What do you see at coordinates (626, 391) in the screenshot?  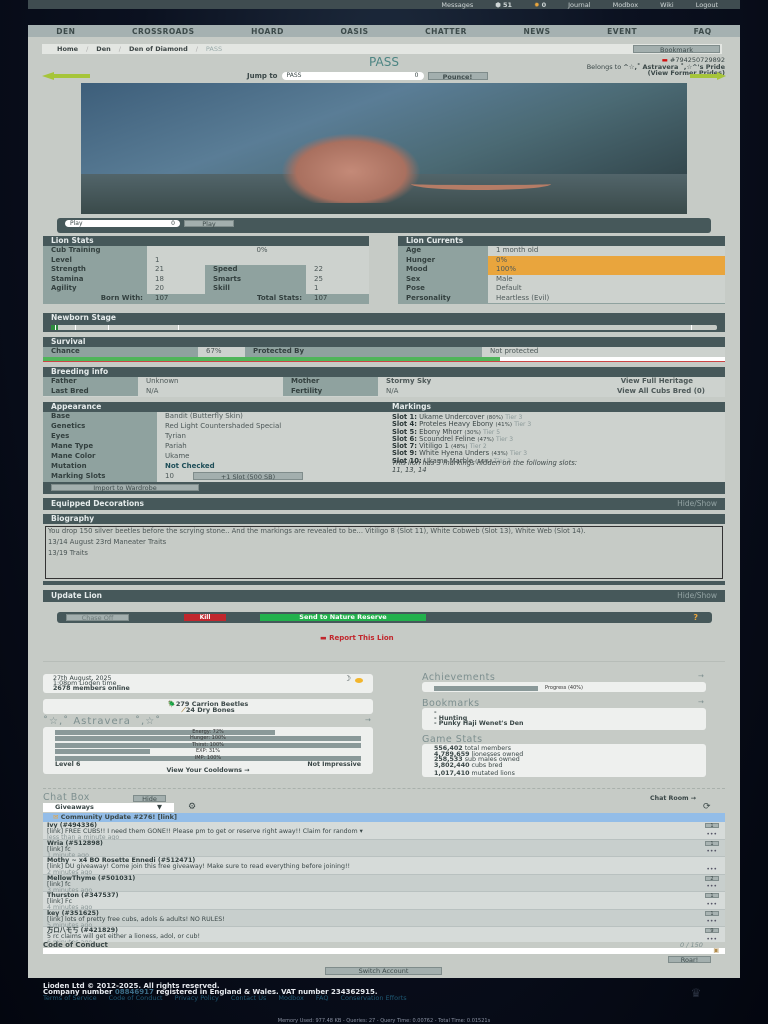 I see `view-cubs-link: View All Cubs Bred (0)` at bounding box center [626, 391].